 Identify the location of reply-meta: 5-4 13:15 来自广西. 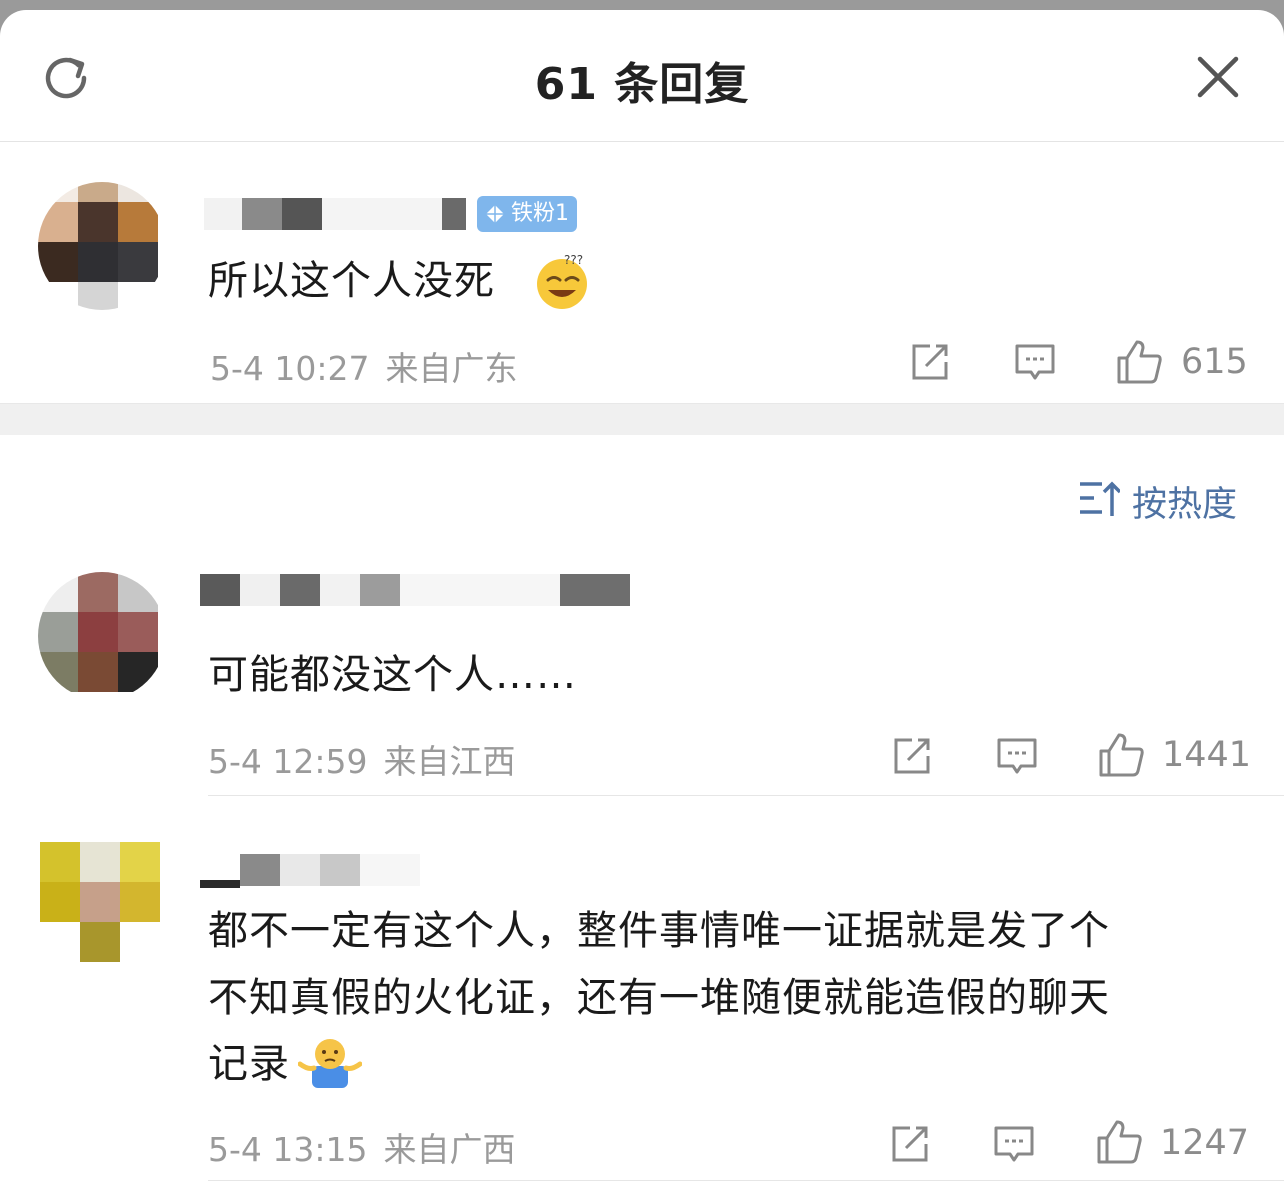
(362, 1147).